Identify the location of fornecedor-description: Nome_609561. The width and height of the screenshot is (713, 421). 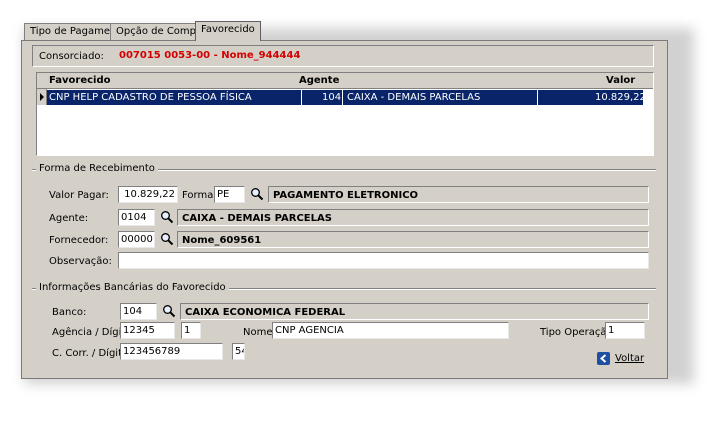
(413, 239).